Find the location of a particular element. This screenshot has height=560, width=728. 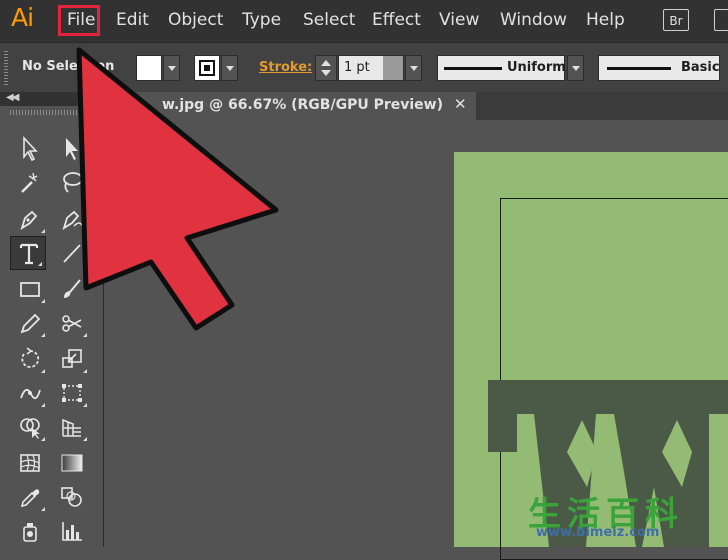

watermark: 生活百科 www.bimeiz.com is located at coordinates (628, 517).